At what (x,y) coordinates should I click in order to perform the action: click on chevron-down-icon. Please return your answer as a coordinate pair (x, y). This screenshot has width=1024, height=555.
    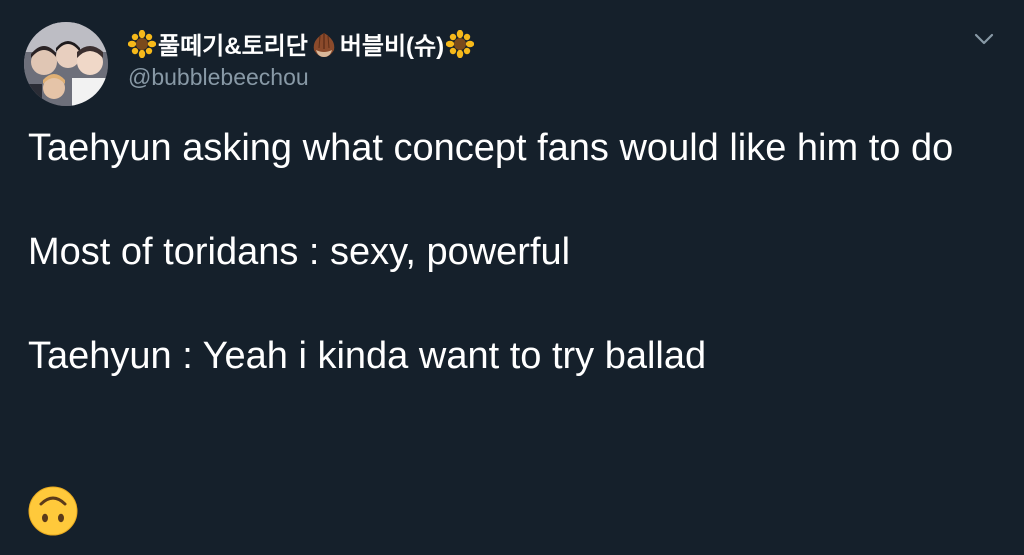
    Looking at the image, I should click on (984, 39).